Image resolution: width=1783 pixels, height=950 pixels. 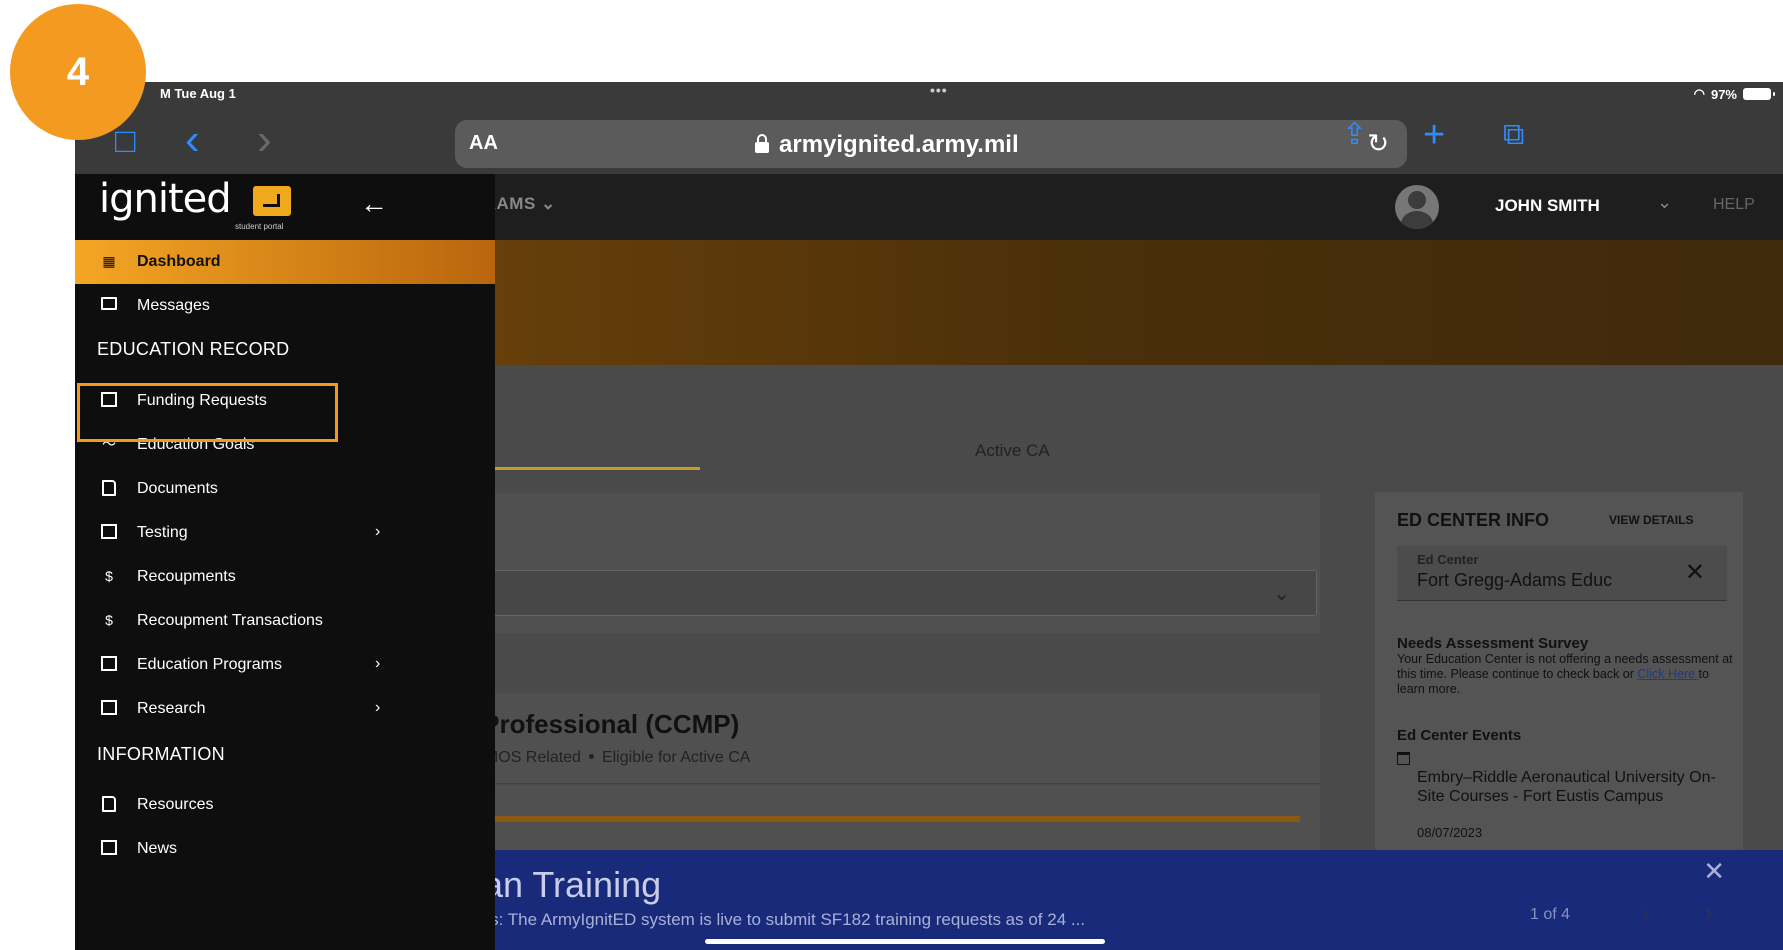 What do you see at coordinates (905, 941) in the screenshot?
I see `home-indicator` at bounding box center [905, 941].